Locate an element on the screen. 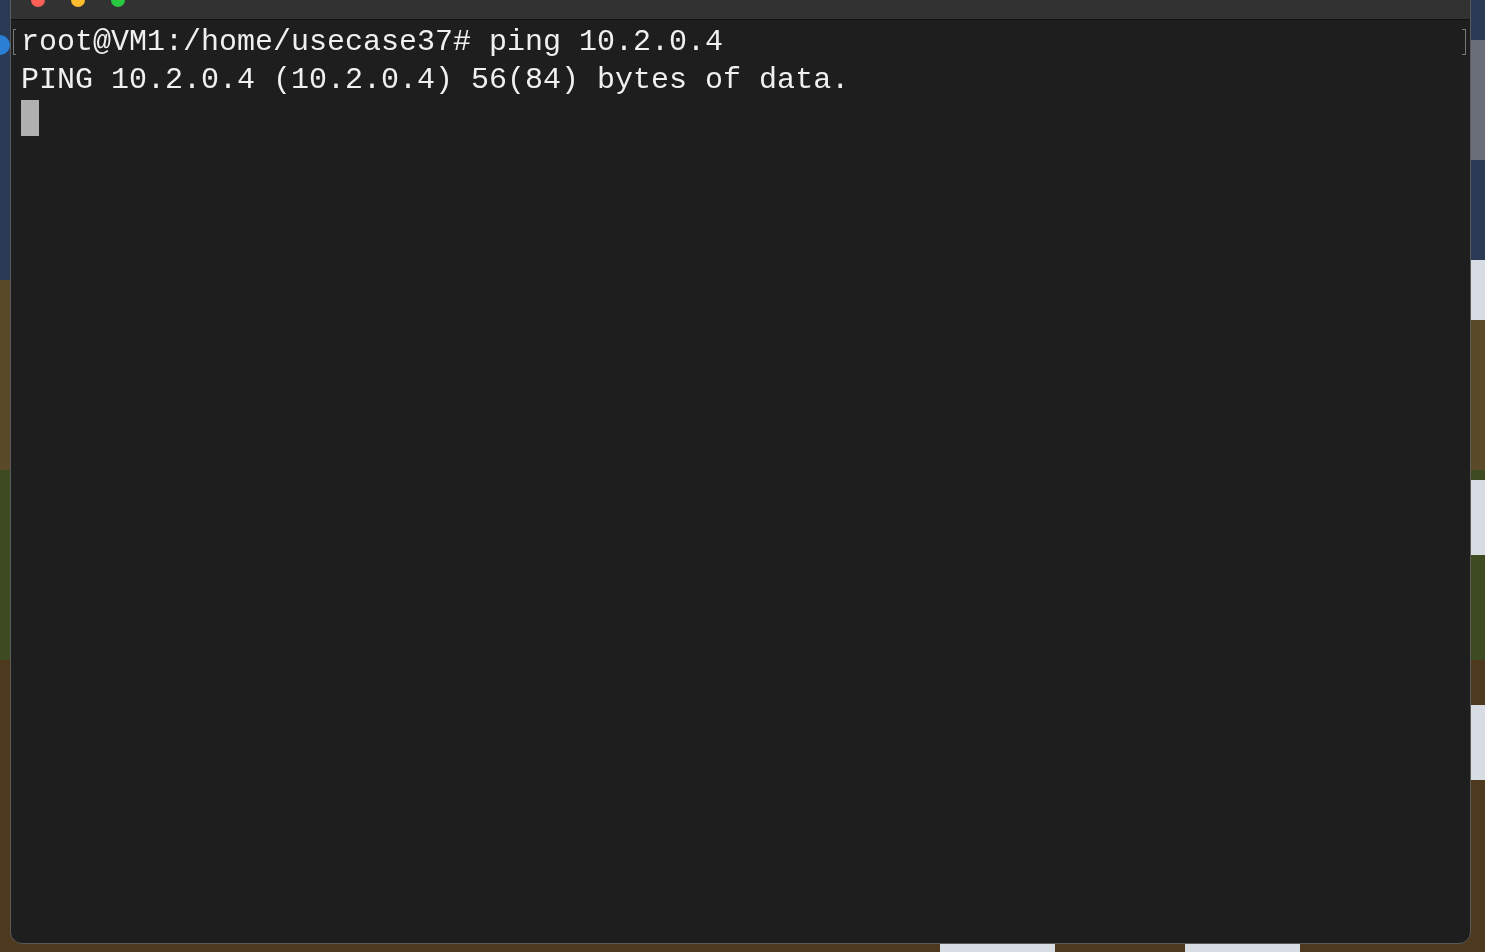 The width and height of the screenshot is (1485, 952). line-mark-icon is located at coordinates (1464, 42).